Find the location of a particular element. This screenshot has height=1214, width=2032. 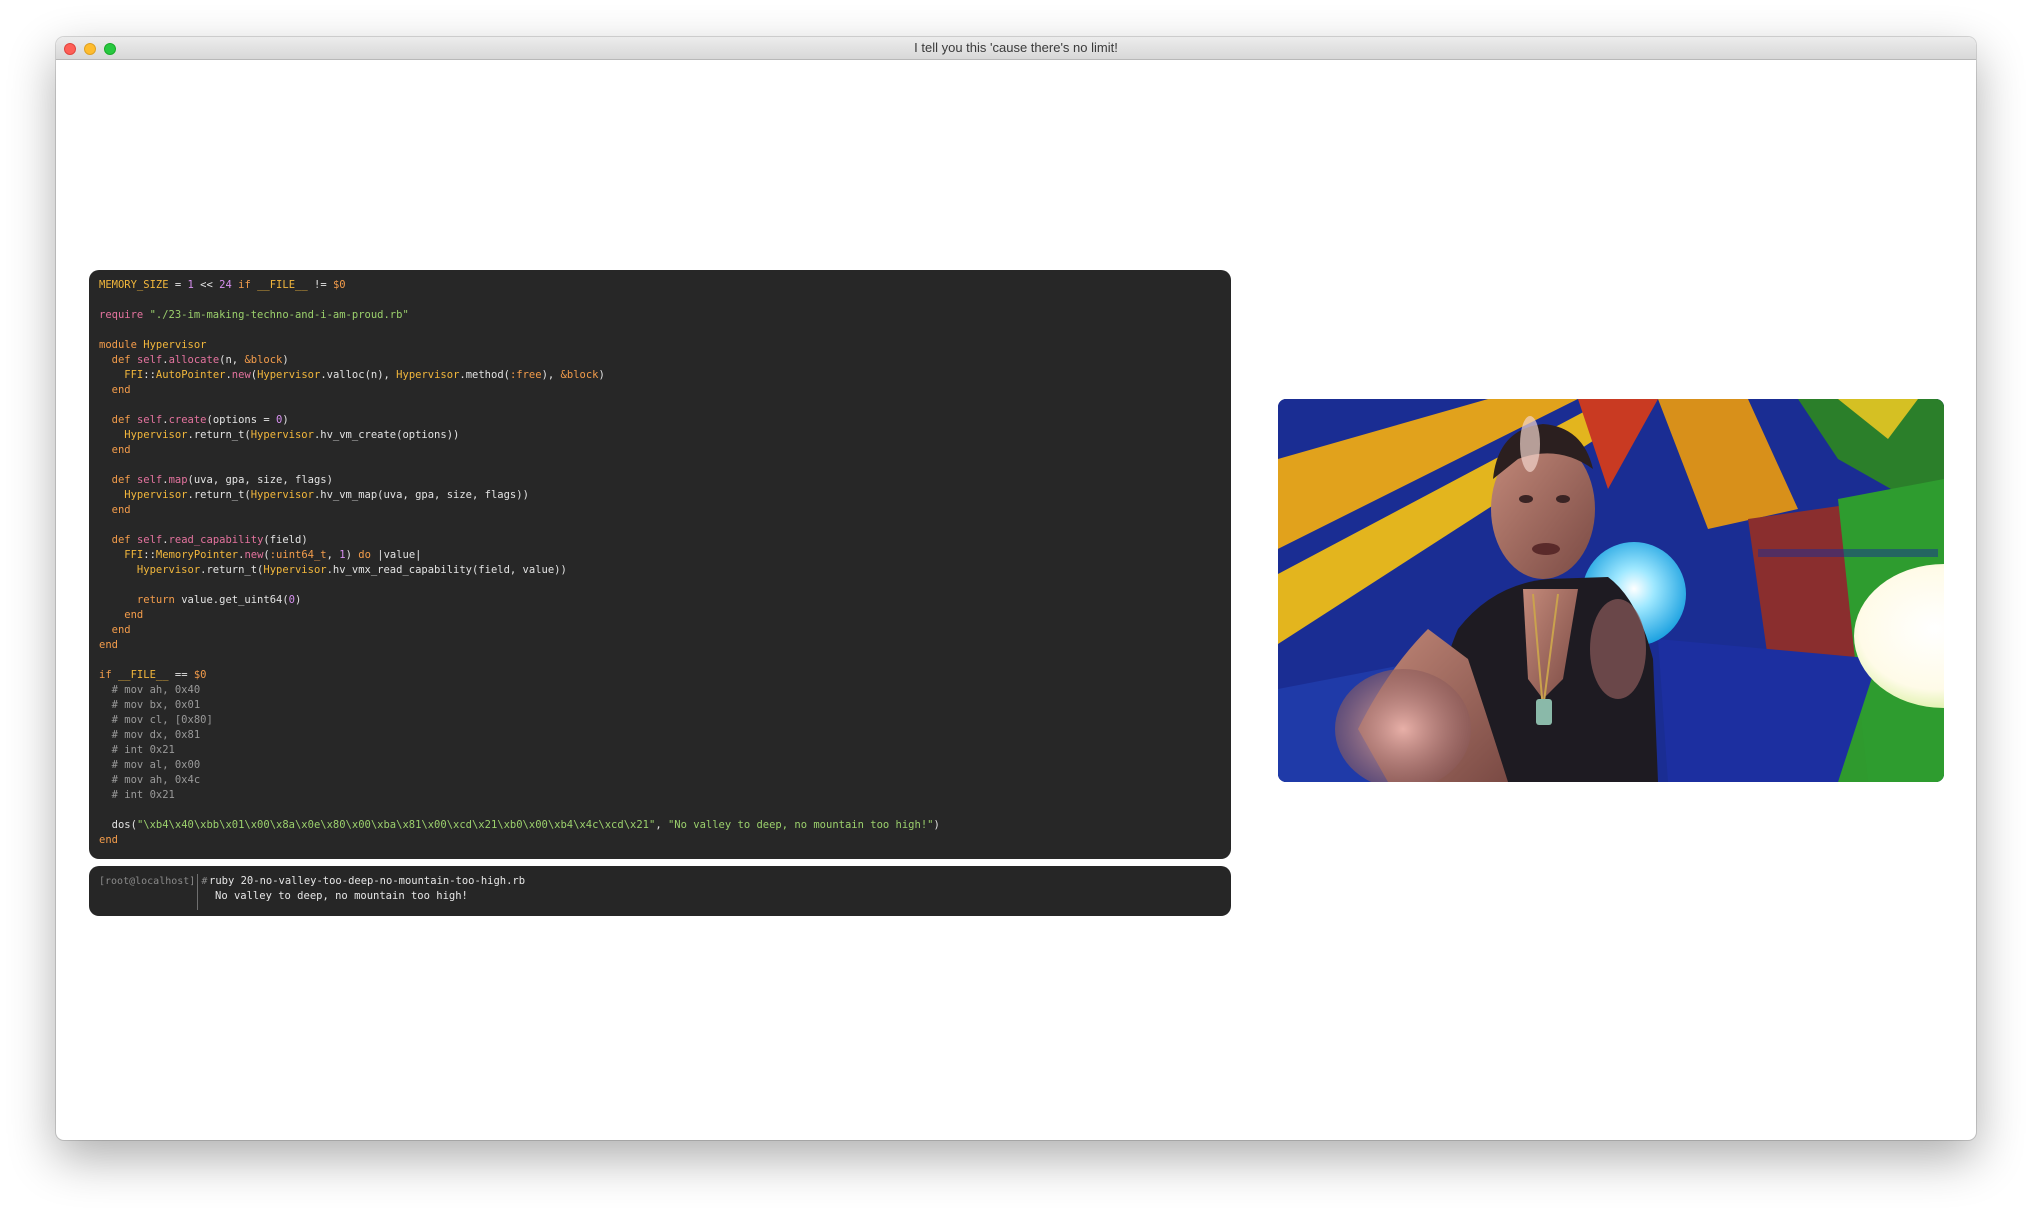

code-line: MEMORY_SIZE = 1 << 24 if __FILE__ != $0 is located at coordinates (660, 285).